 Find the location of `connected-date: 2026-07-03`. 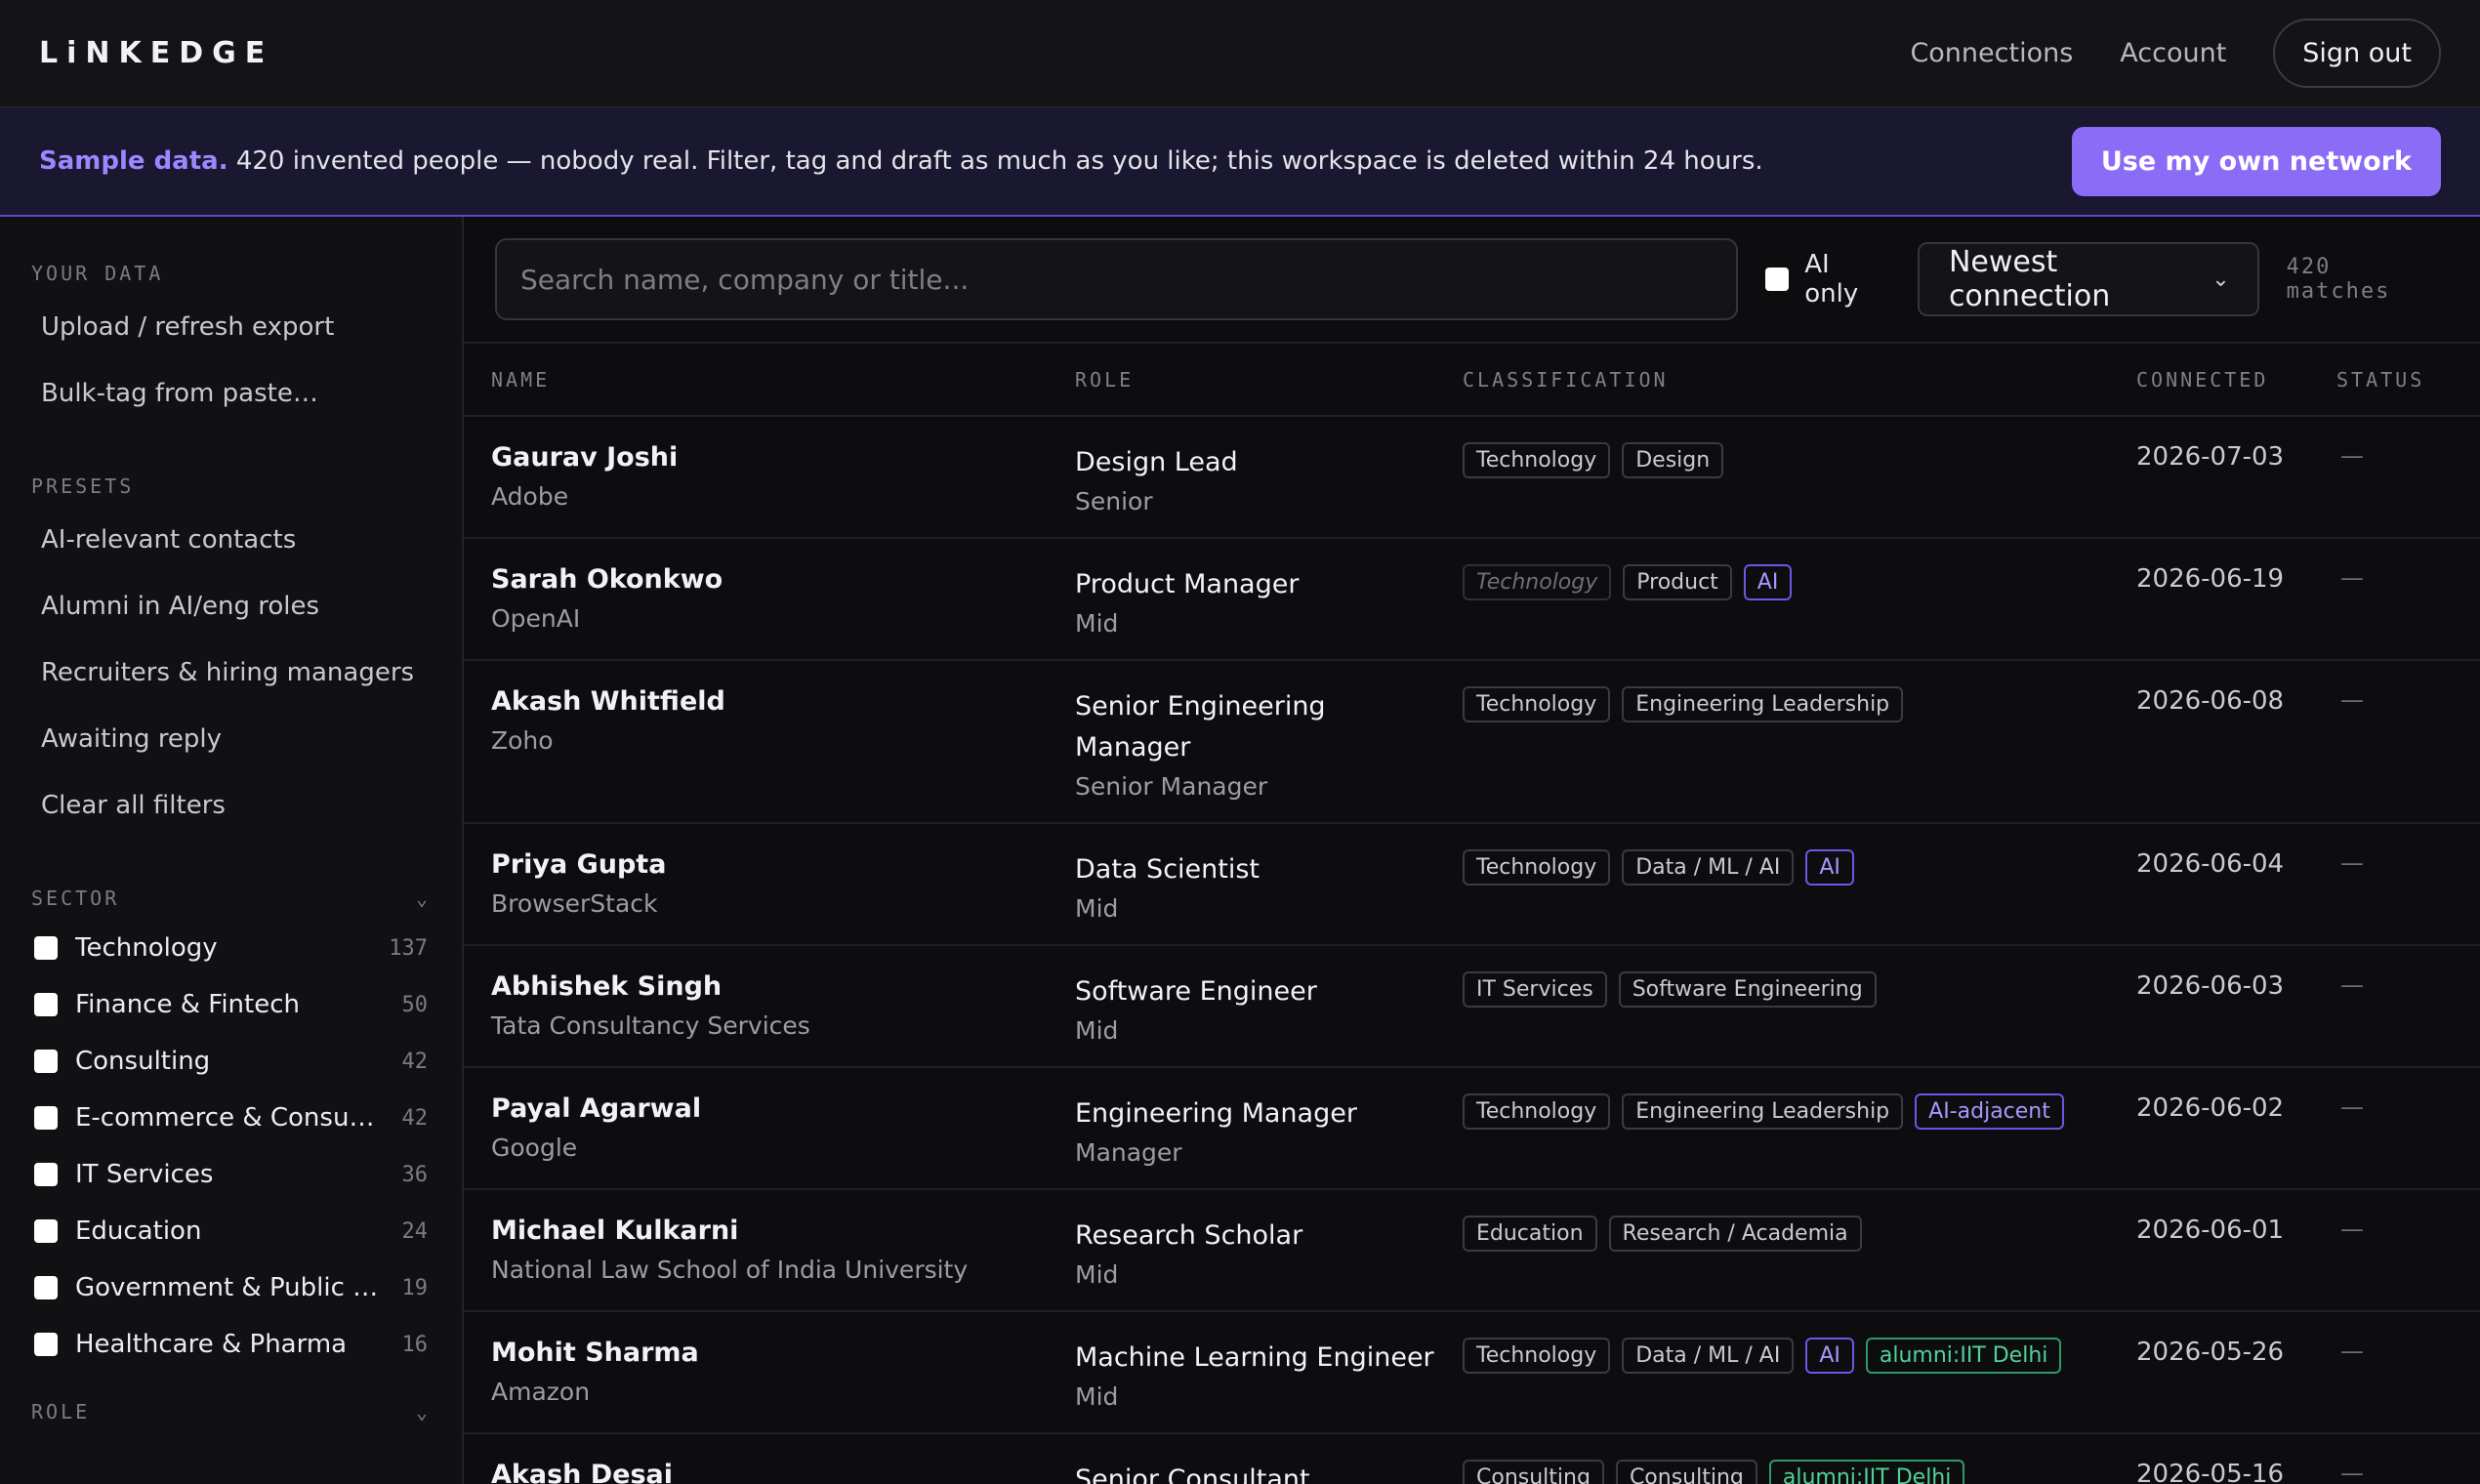

connected-date: 2026-07-03 is located at coordinates (2209, 478).